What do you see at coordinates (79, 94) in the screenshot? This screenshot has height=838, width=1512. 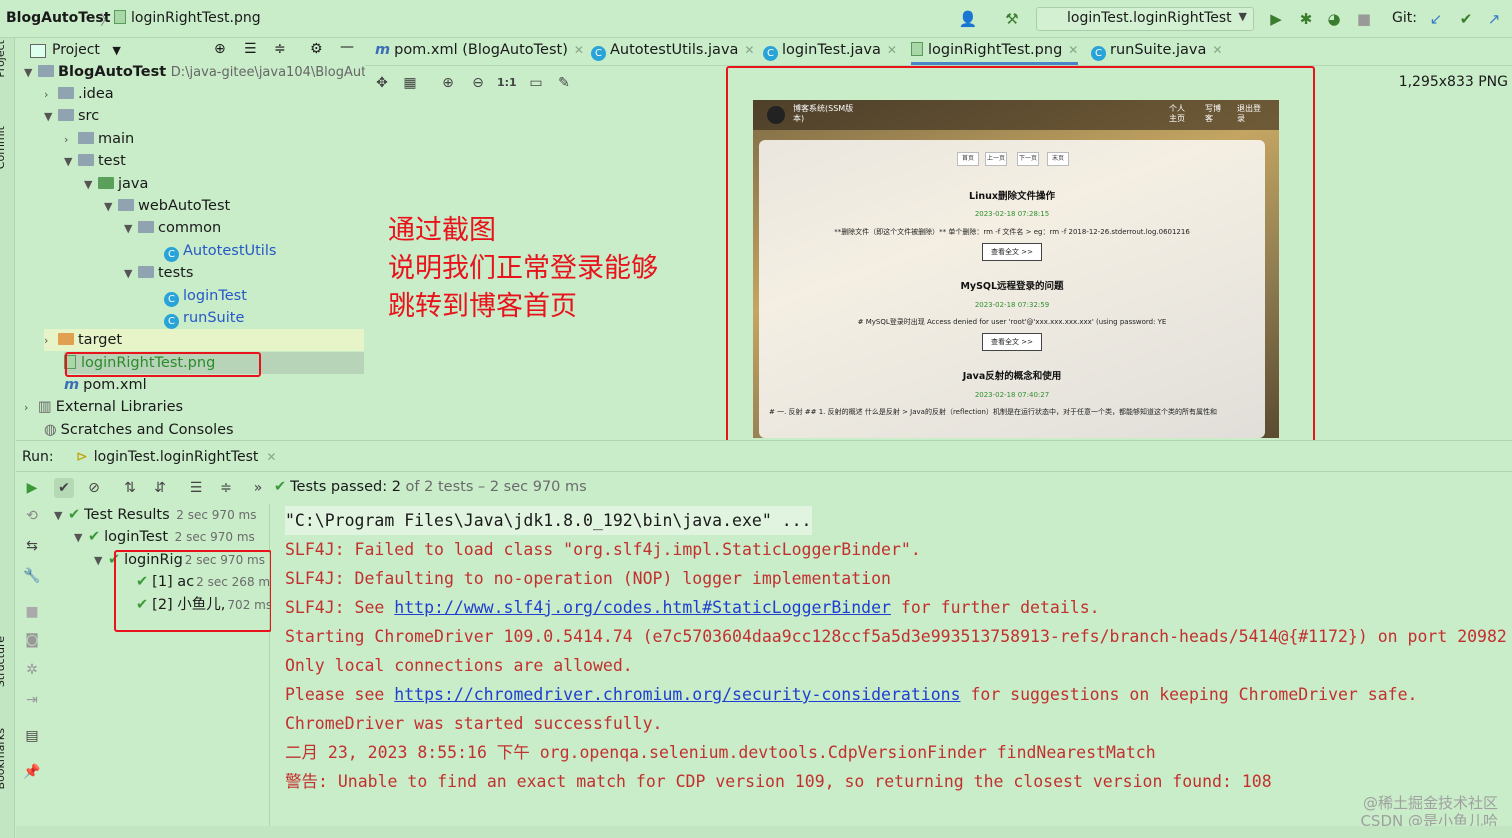 I see `tree-row-idea: › .idea` at bounding box center [79, 94].